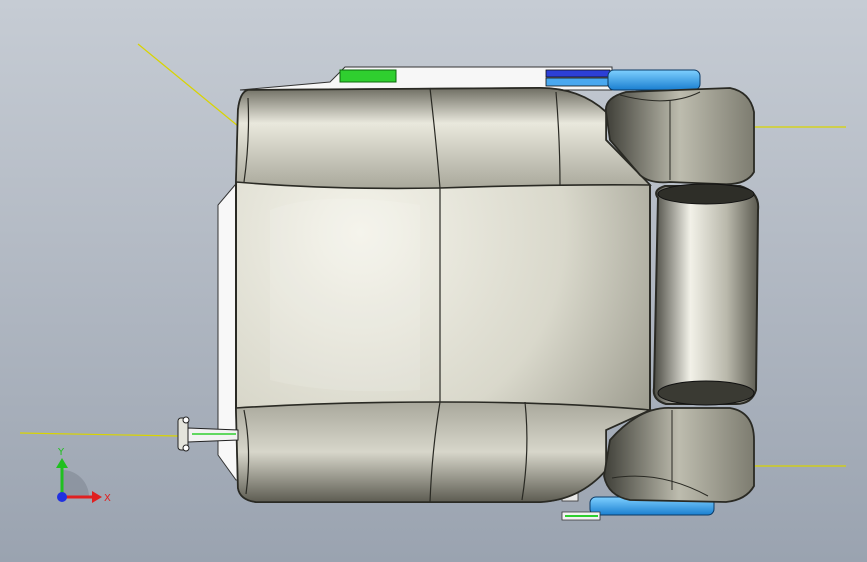 Image resolution: width=867 pixels, height=562 pixels. What do you see at coordinates (107, 498) in the screenshot?
I see `x-axis-label: X` at bounding box center [107, 498].